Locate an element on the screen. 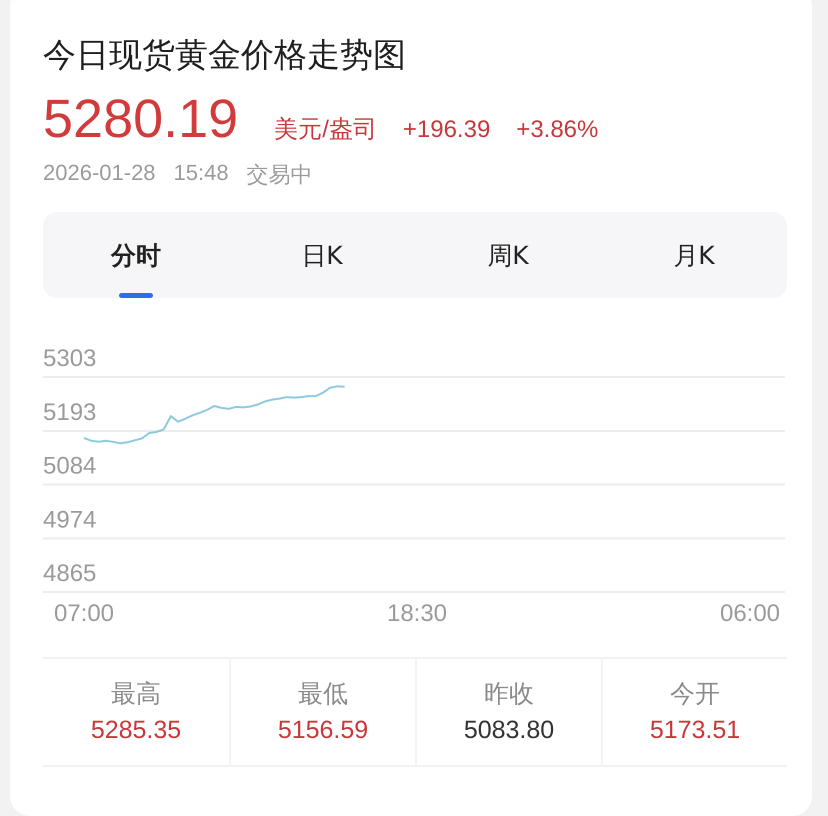 Image resolution: width=828 pixels, height=816 pixels. chart-tab: 月K is located at coordinates (694, 255).